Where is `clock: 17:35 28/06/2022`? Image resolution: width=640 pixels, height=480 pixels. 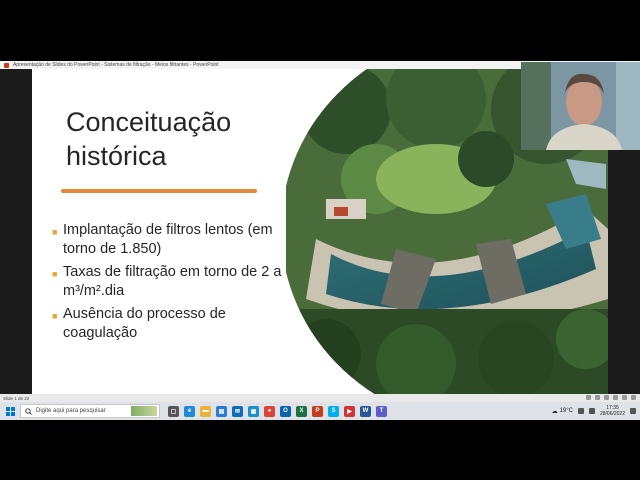 clock: 17:35 28/06/2022 is located at coordinates (612, 411).